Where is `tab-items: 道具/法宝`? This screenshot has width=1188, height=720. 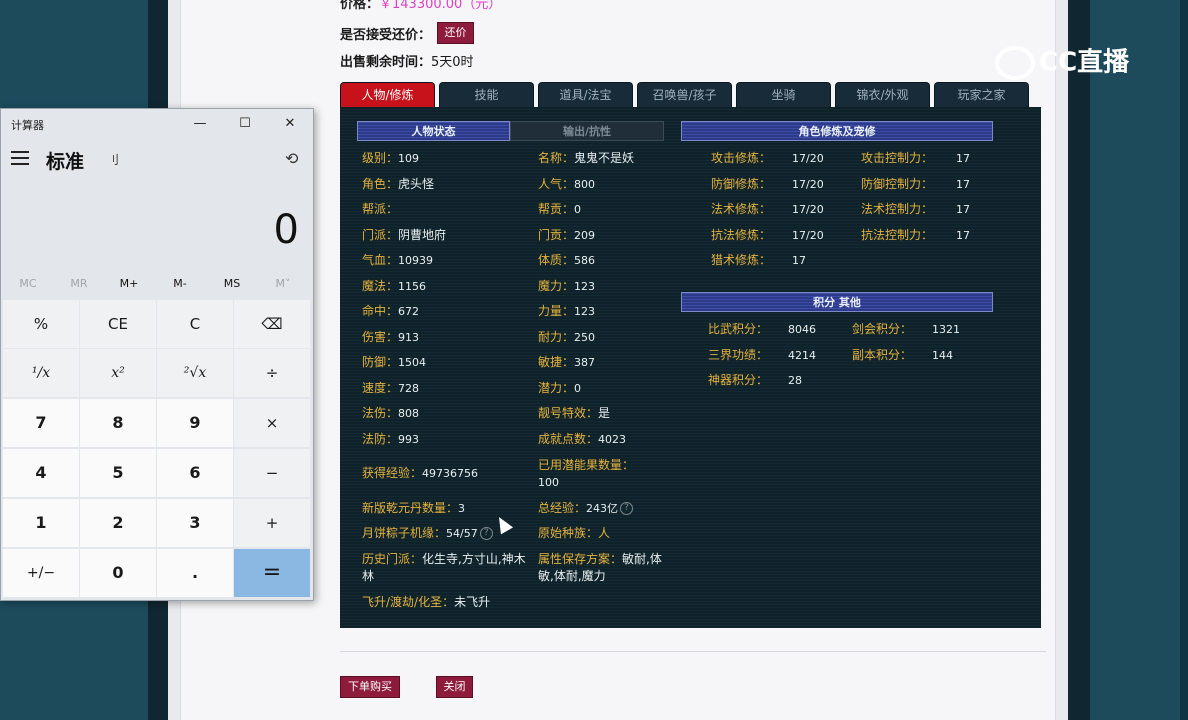
tab-items: 道具/法宝 is located at coordinates (585, 94).